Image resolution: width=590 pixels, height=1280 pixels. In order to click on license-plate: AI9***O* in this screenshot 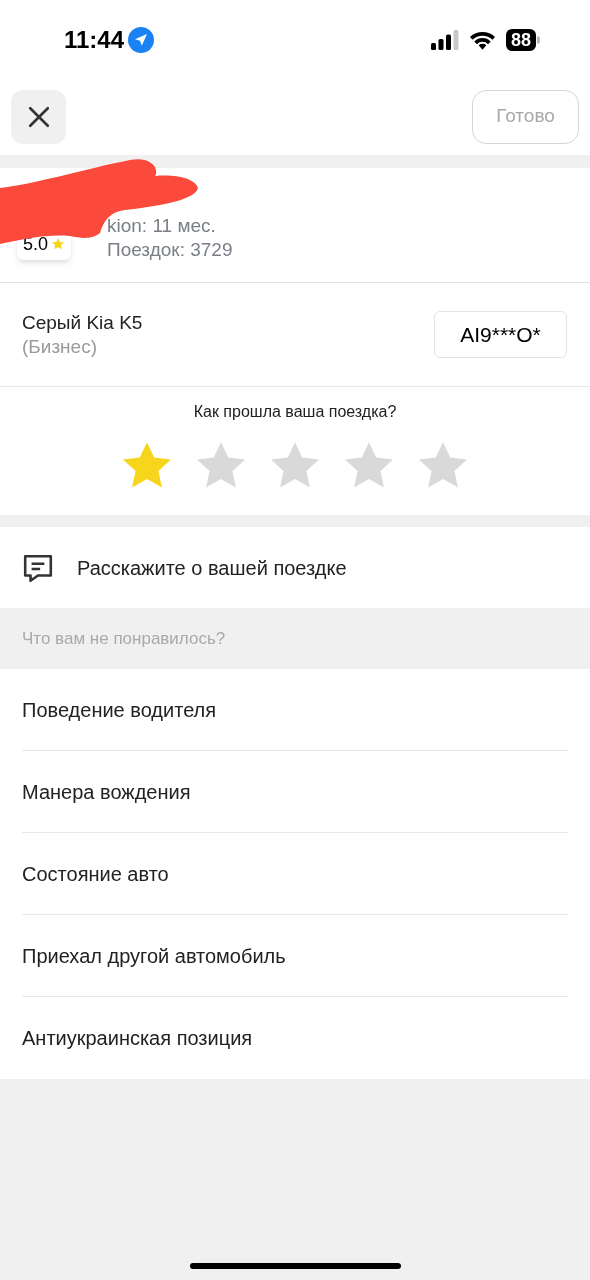, I will do `click(500, 334)`.